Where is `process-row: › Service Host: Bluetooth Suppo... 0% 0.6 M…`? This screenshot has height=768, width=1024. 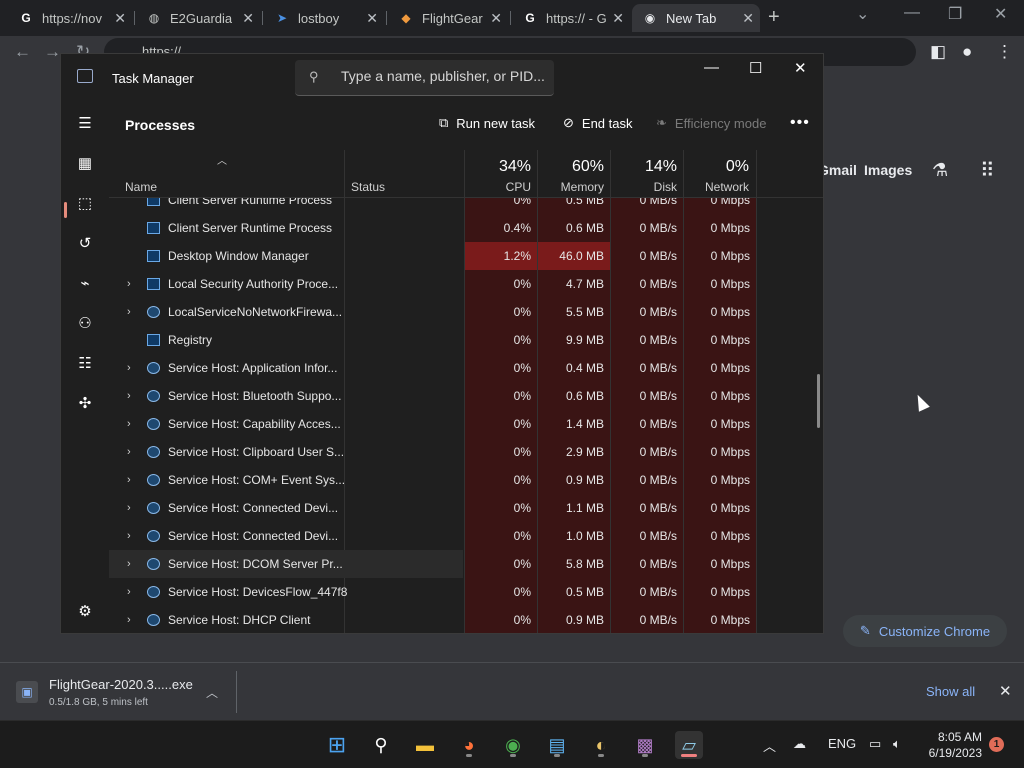 process-row: › Service Host: Bluetooth Suppo... 0% 0.6 M… is located at coordinates (466, 396).